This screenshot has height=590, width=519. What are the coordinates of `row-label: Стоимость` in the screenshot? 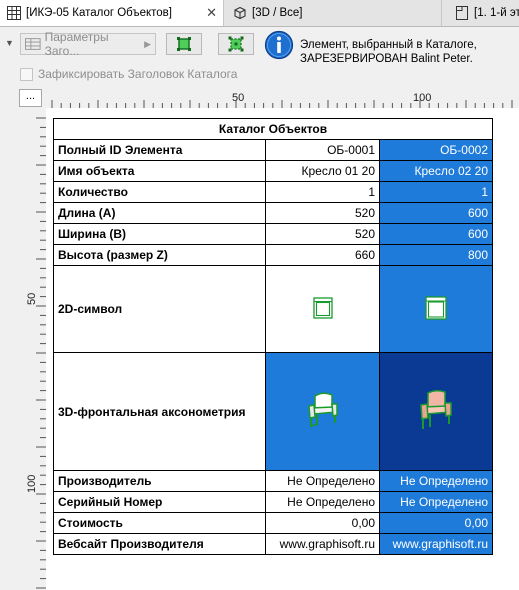 It's located at (159, 523).